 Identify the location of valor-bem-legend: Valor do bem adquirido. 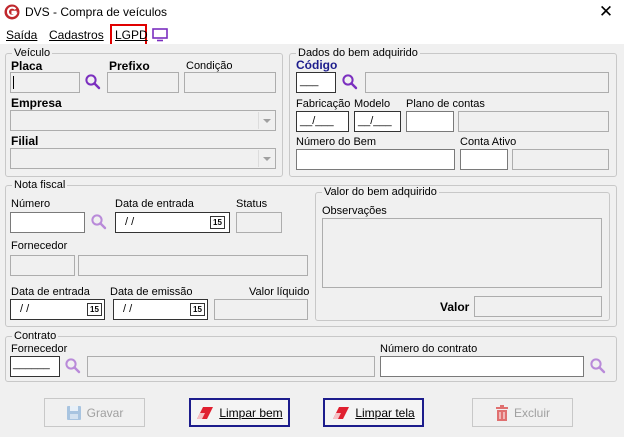
(380, 192).